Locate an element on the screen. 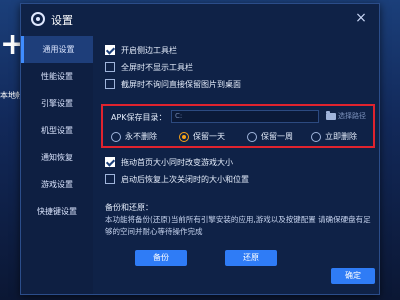 The height and width of the screenshot is (300, 400). radio-label: 保留一周 is located at coordinates (277, 136).